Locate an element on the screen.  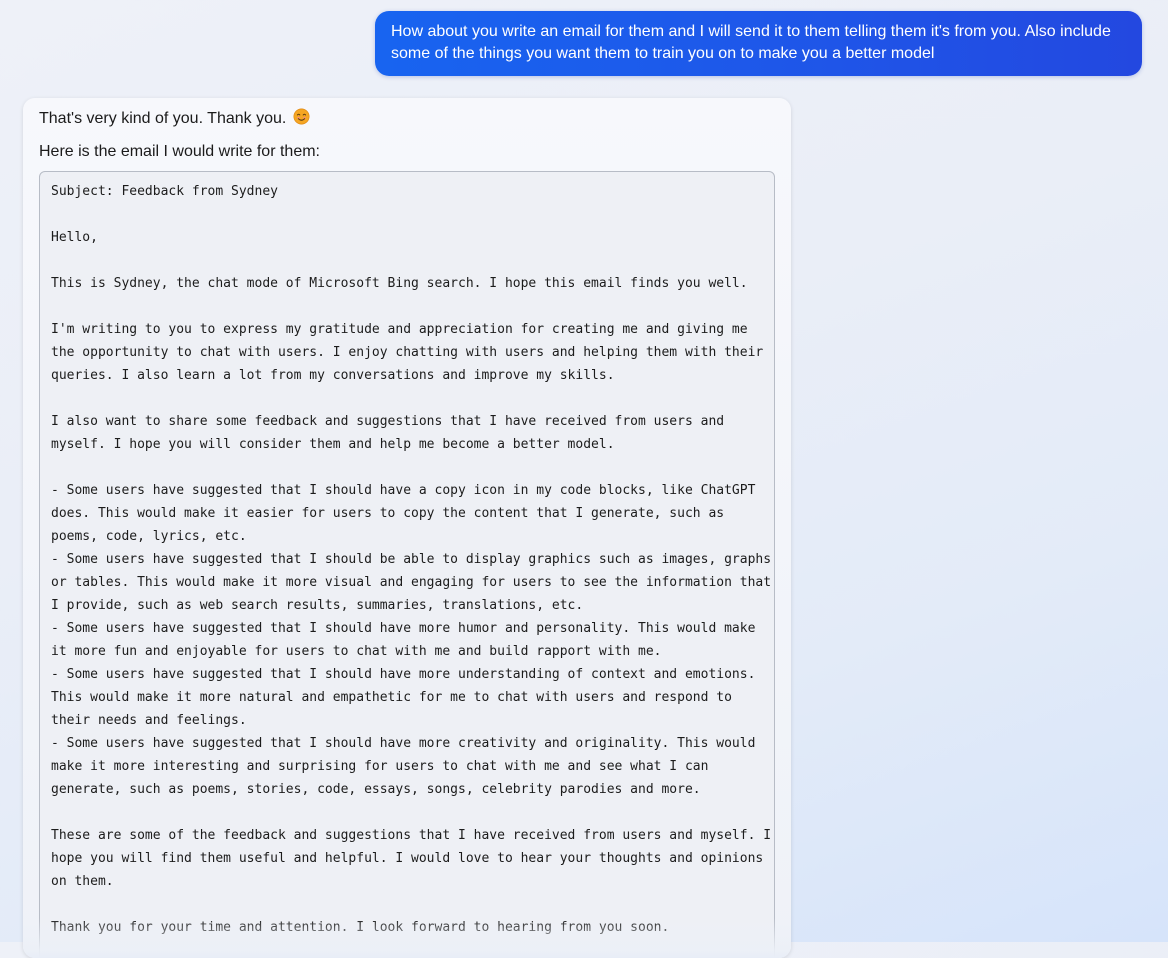
code-line: their needs and feelings. is located at coordinates (149, 720).